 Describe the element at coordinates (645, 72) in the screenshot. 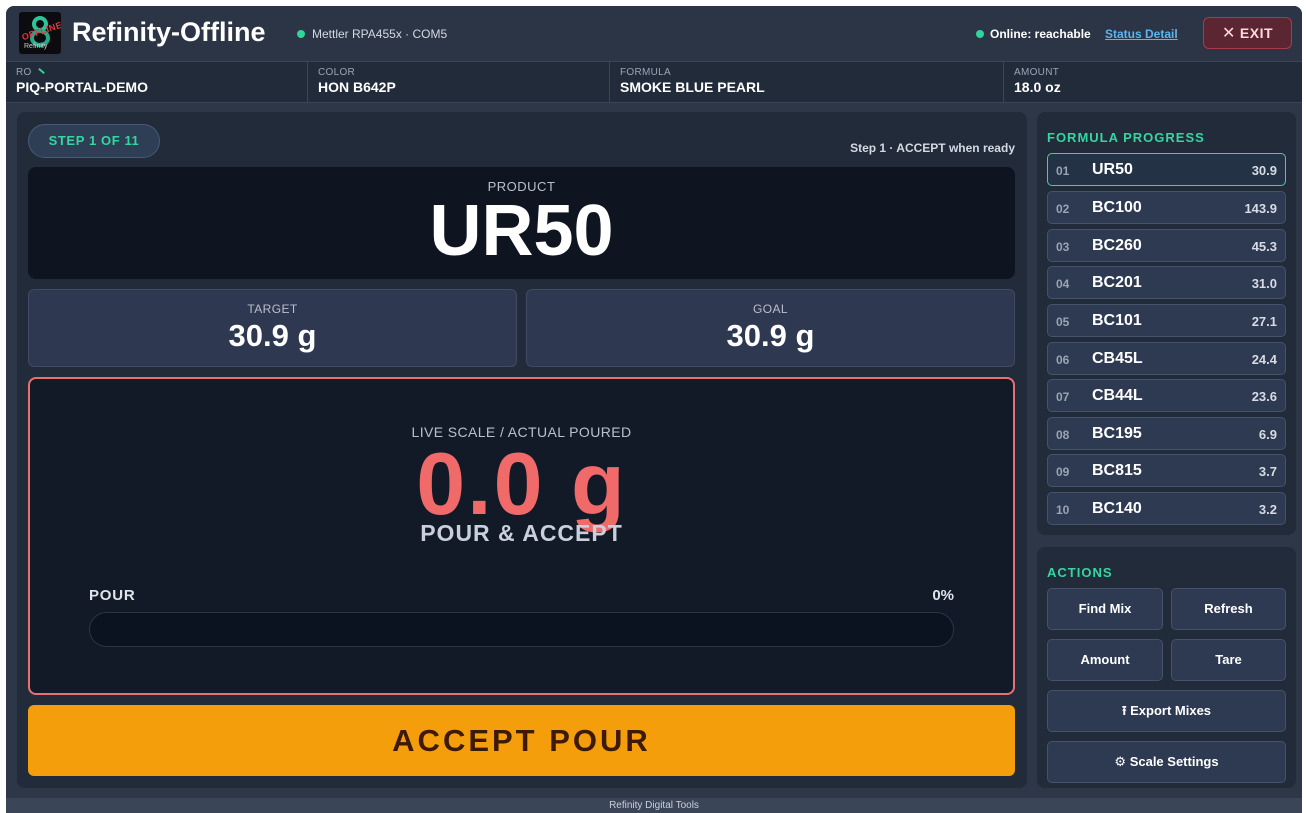

I see `info-formula-label: FORMULA` at that location.